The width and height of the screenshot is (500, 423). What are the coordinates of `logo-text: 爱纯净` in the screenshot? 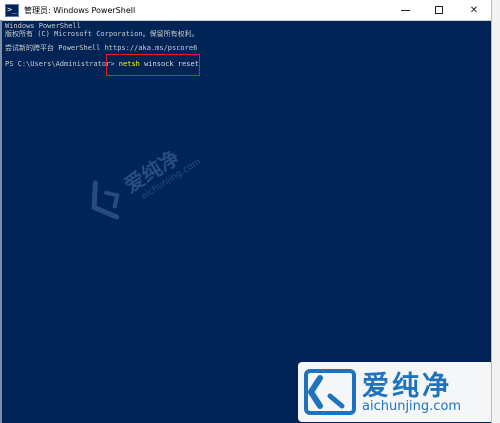 It's located at (407, 386).